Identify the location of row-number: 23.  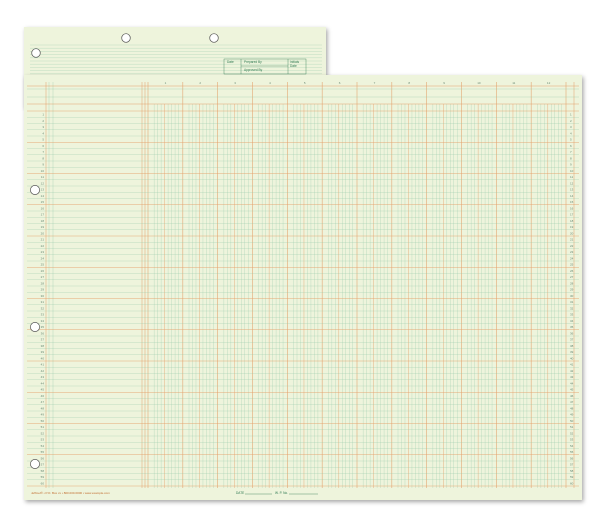
(572, 252).